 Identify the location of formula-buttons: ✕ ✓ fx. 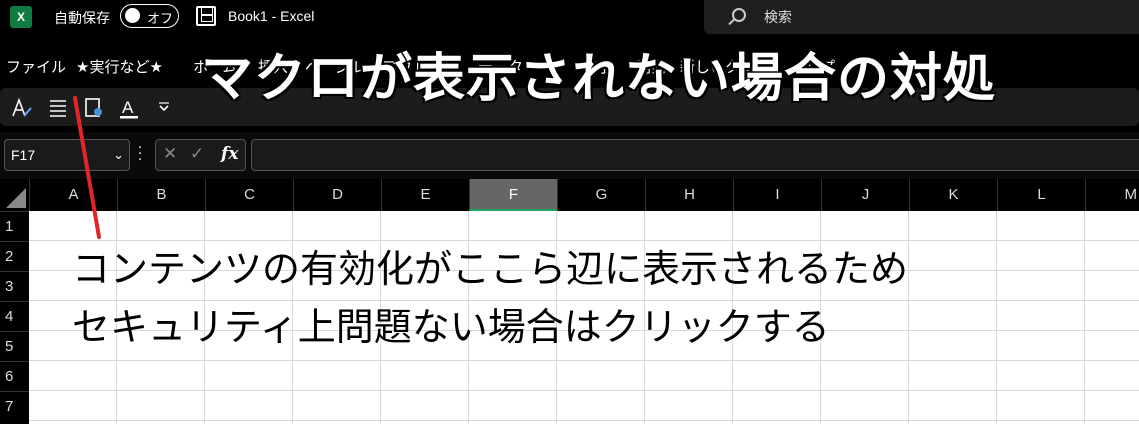
(200, 155).